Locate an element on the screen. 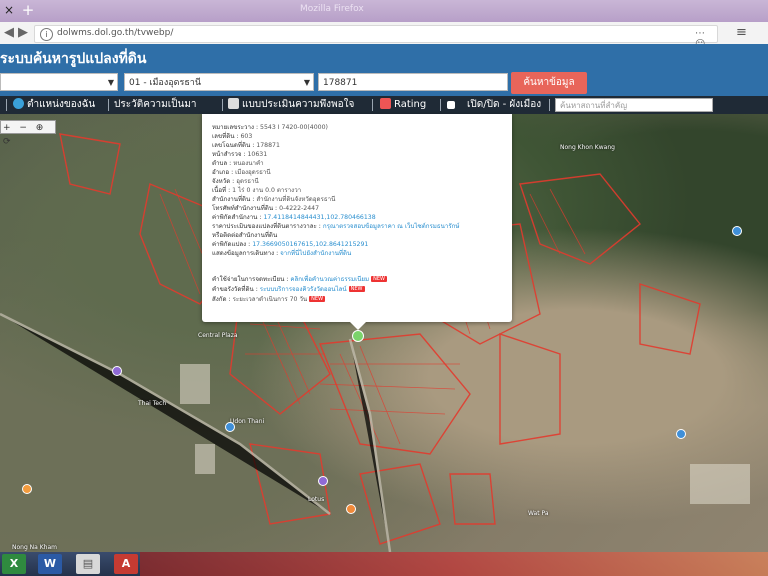  survey-button: แบบประเมินความพึงพอใจ is located at coordinates (291, 105).